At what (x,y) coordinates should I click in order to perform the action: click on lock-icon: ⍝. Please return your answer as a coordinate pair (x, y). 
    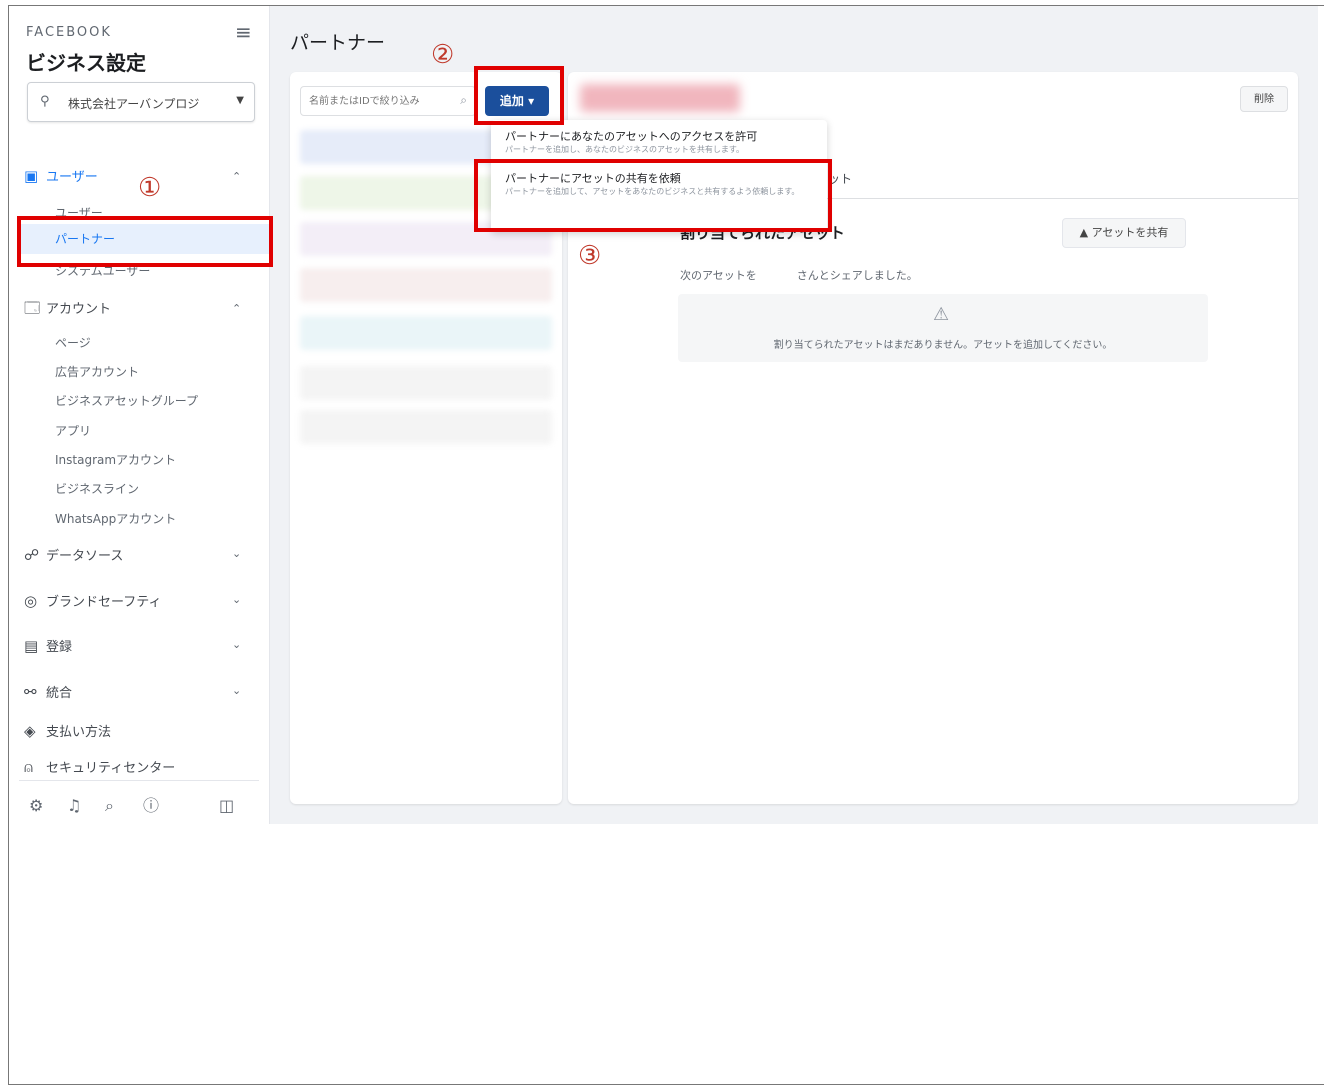
    Looking at the image, I should click on (29, 767).